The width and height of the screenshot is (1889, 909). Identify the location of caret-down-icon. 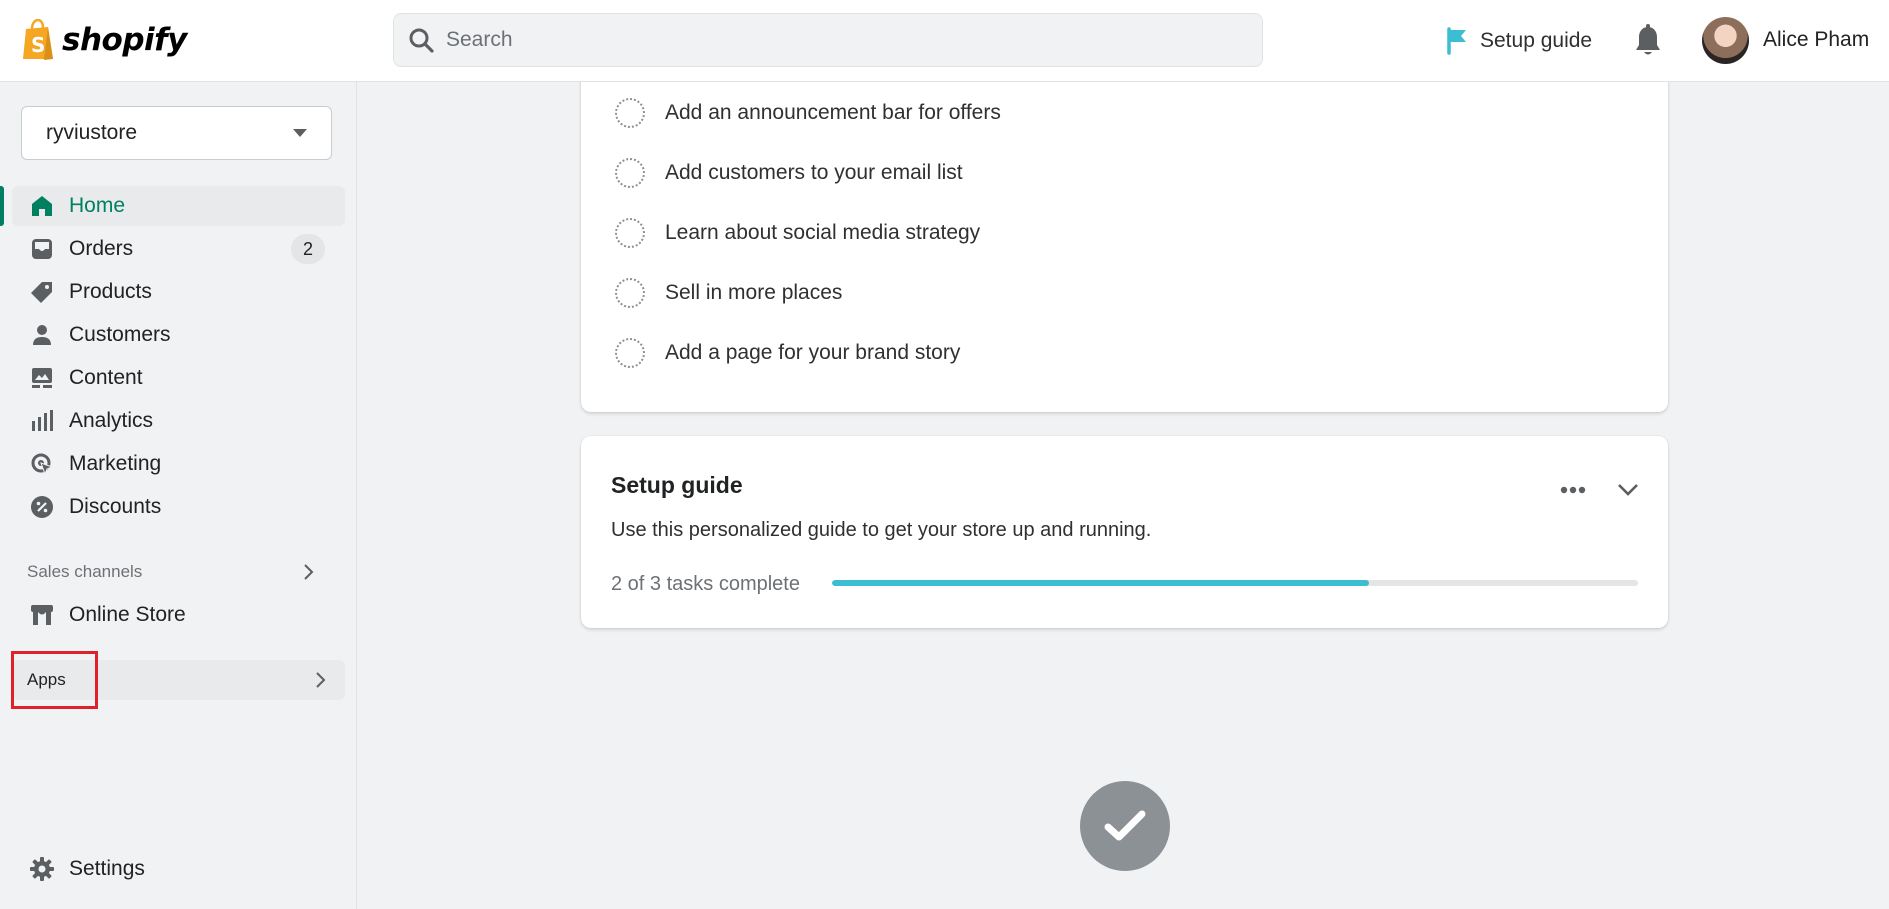
(300, 133).